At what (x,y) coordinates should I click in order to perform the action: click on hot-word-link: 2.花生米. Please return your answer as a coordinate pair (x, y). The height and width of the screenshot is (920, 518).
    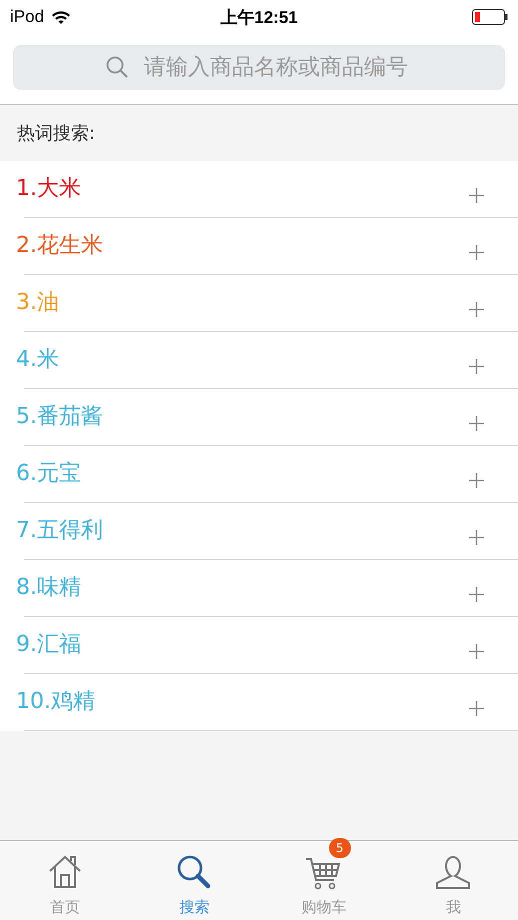
    Looking at the image, I should click on (59, 245).